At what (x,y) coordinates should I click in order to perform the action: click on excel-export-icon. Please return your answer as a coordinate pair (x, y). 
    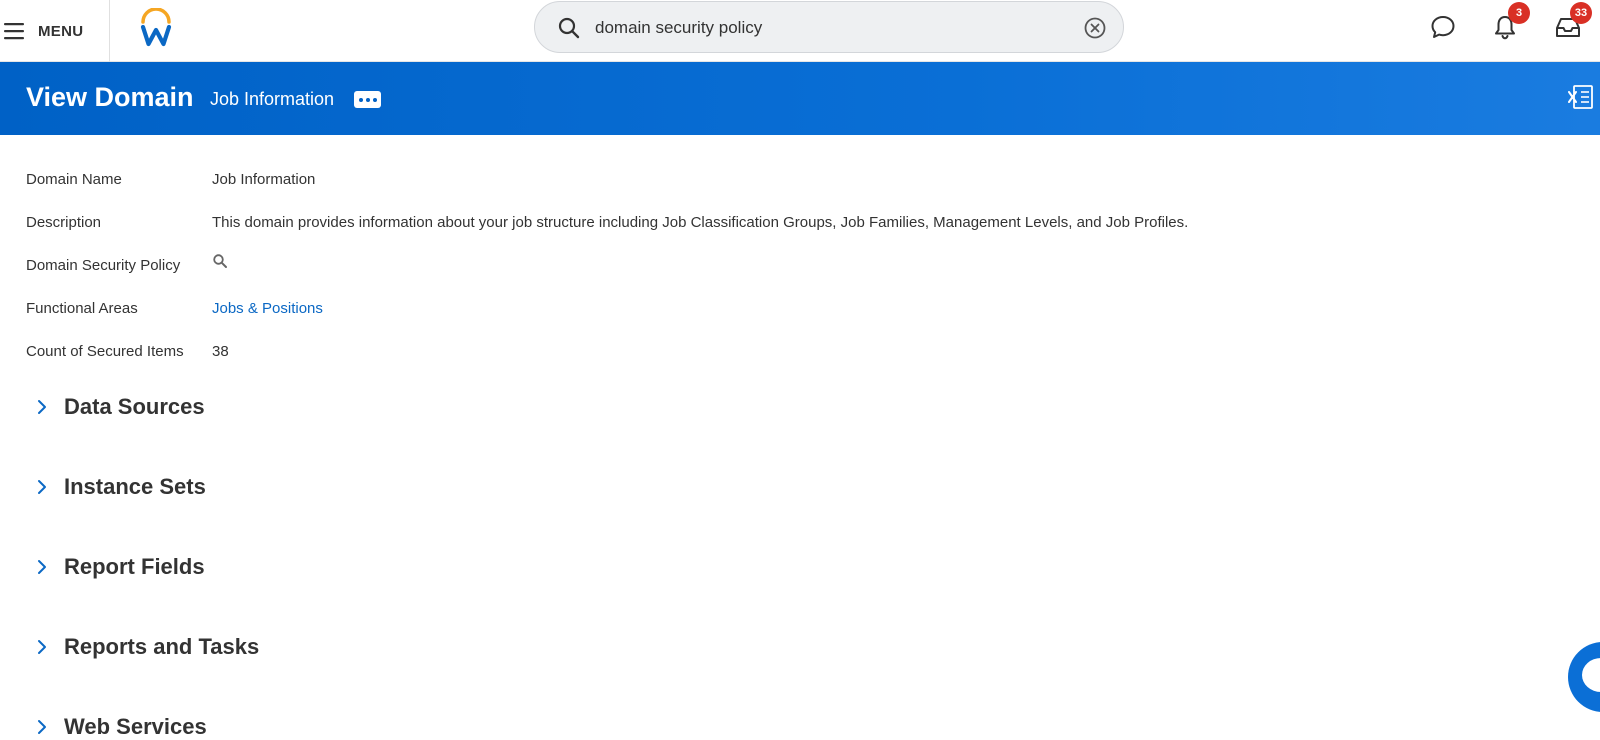
    Looking at the image, I should click on (1581, 97).